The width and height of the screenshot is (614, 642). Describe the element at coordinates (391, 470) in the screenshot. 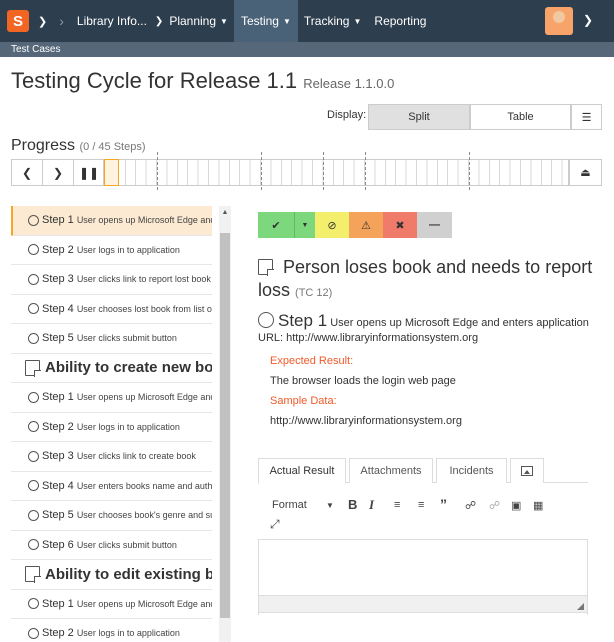

I see `tab-attachments: Attachments` at that location.